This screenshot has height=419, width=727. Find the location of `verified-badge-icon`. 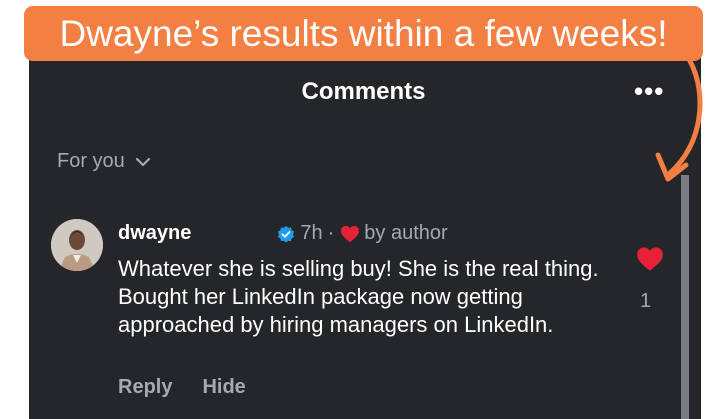

verified-badge-icon is located at coordinates (286, 234).